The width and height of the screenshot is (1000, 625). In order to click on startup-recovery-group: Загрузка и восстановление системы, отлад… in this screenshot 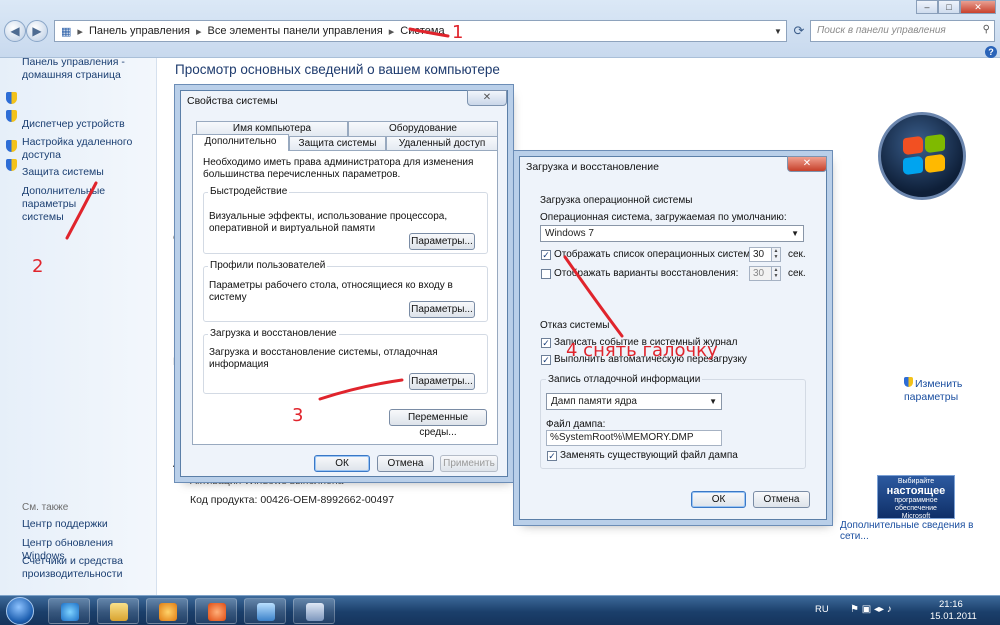, I will do `click(345, 364)`.